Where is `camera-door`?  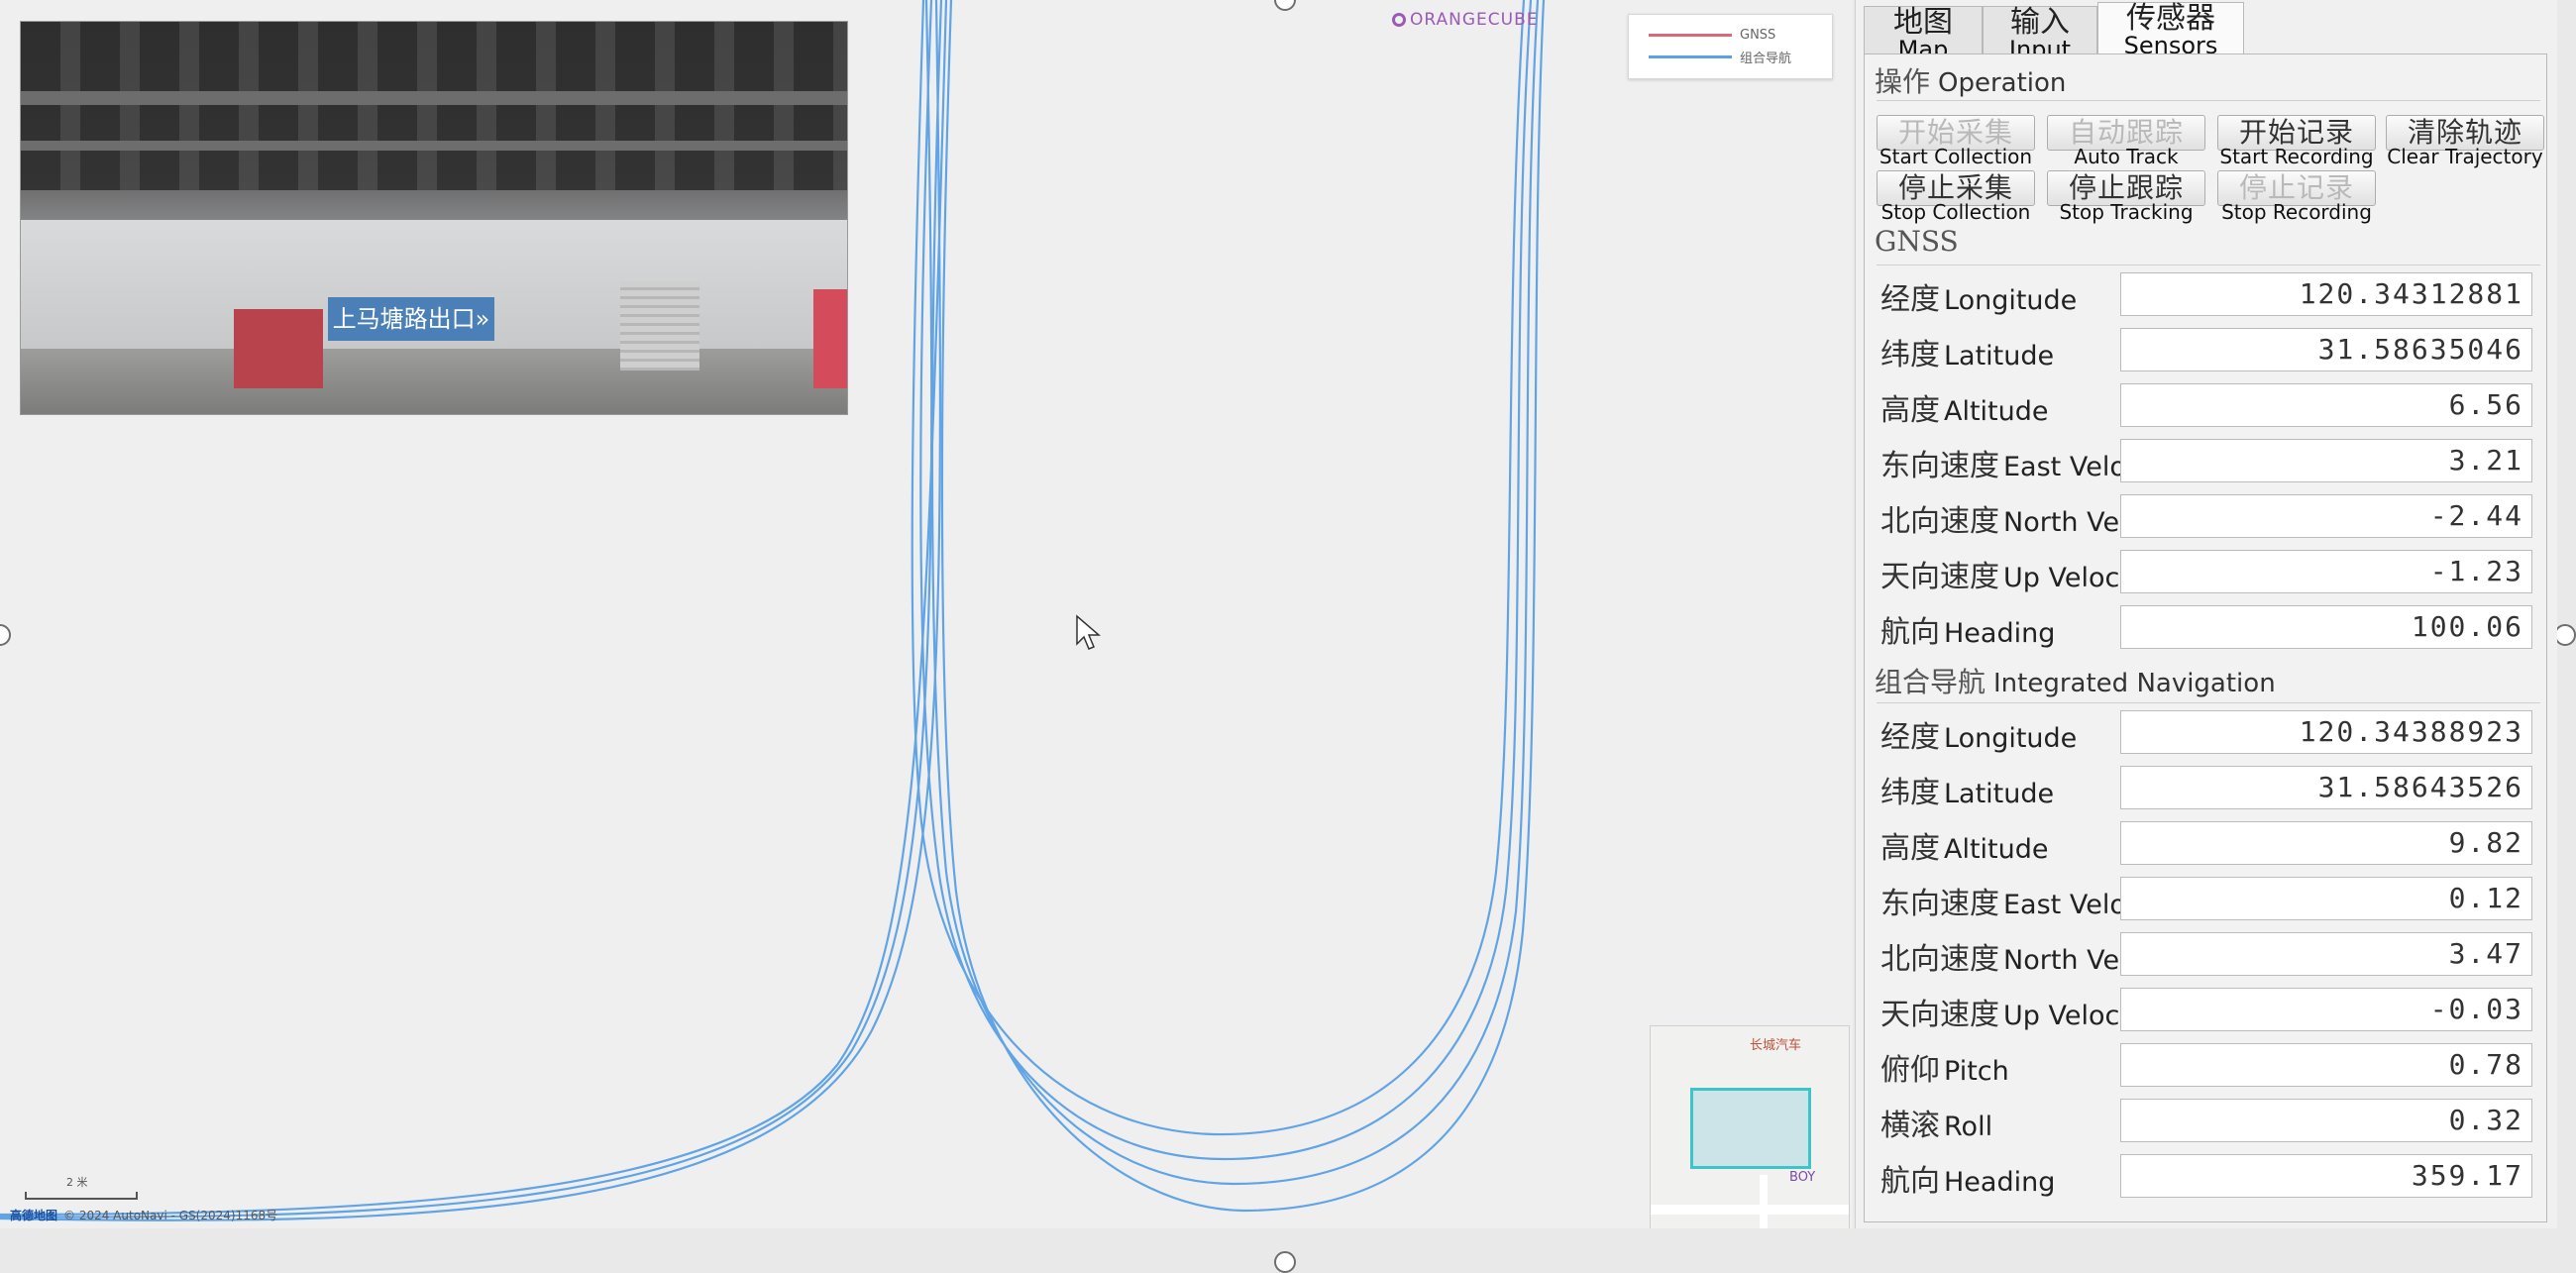
camera-door is located at coordinates (659, 326).